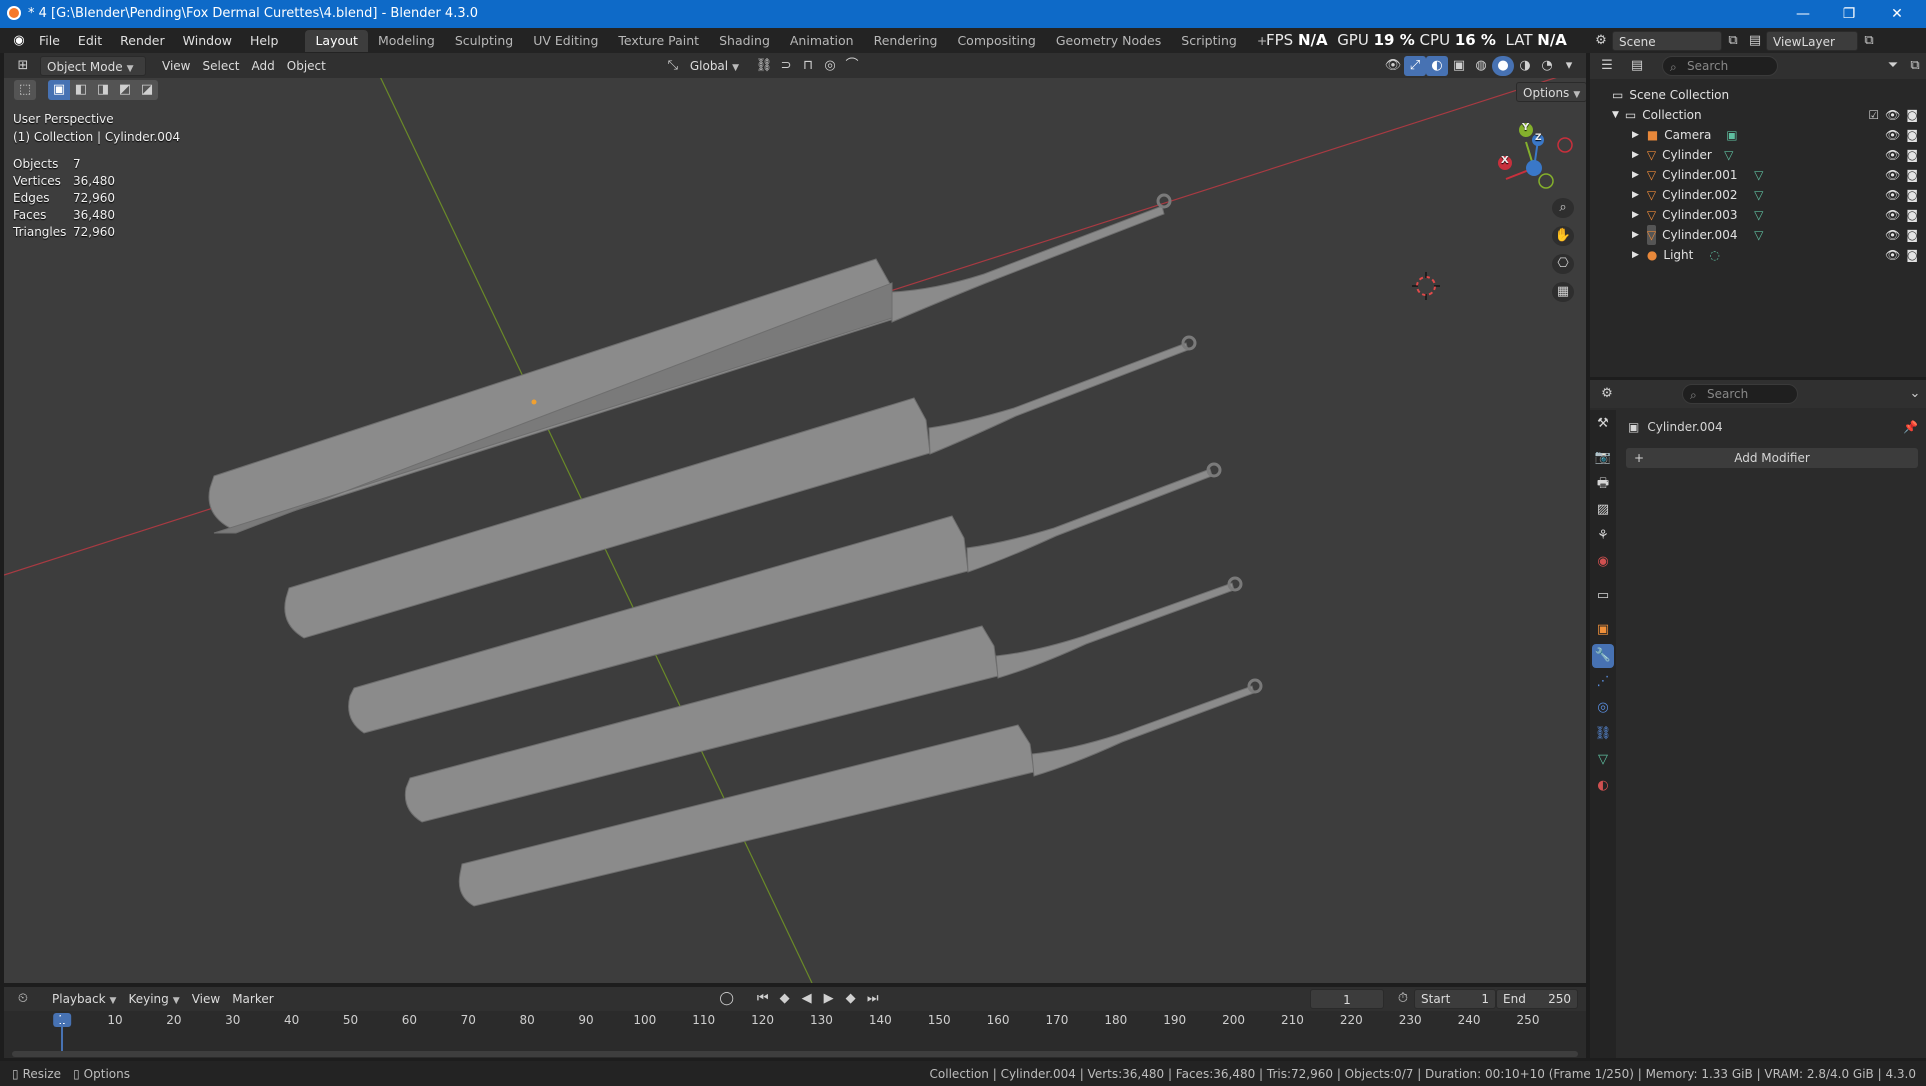  Describe the element at coordinates (1803, 14) in the screenshot. I see `minimize-button: —` at that location.